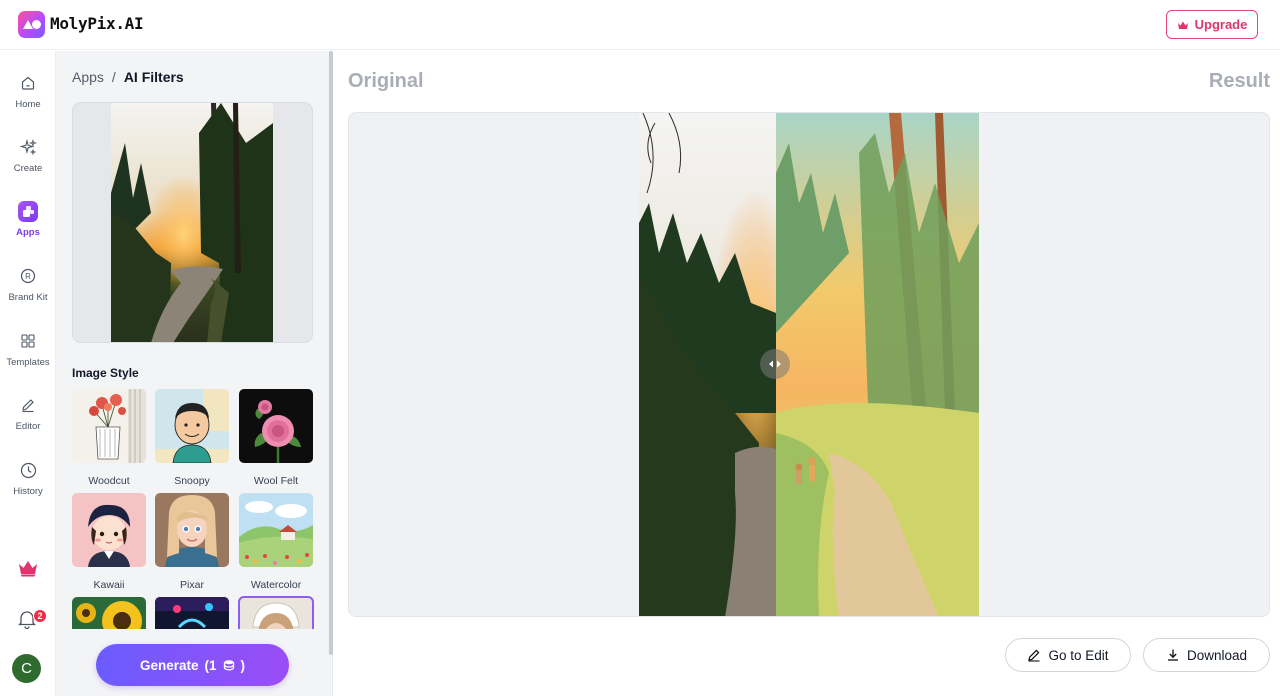 The height and width of the screenshot is (696, 1280). I want to click on style-pixar: Pixar, so click(192, 542).